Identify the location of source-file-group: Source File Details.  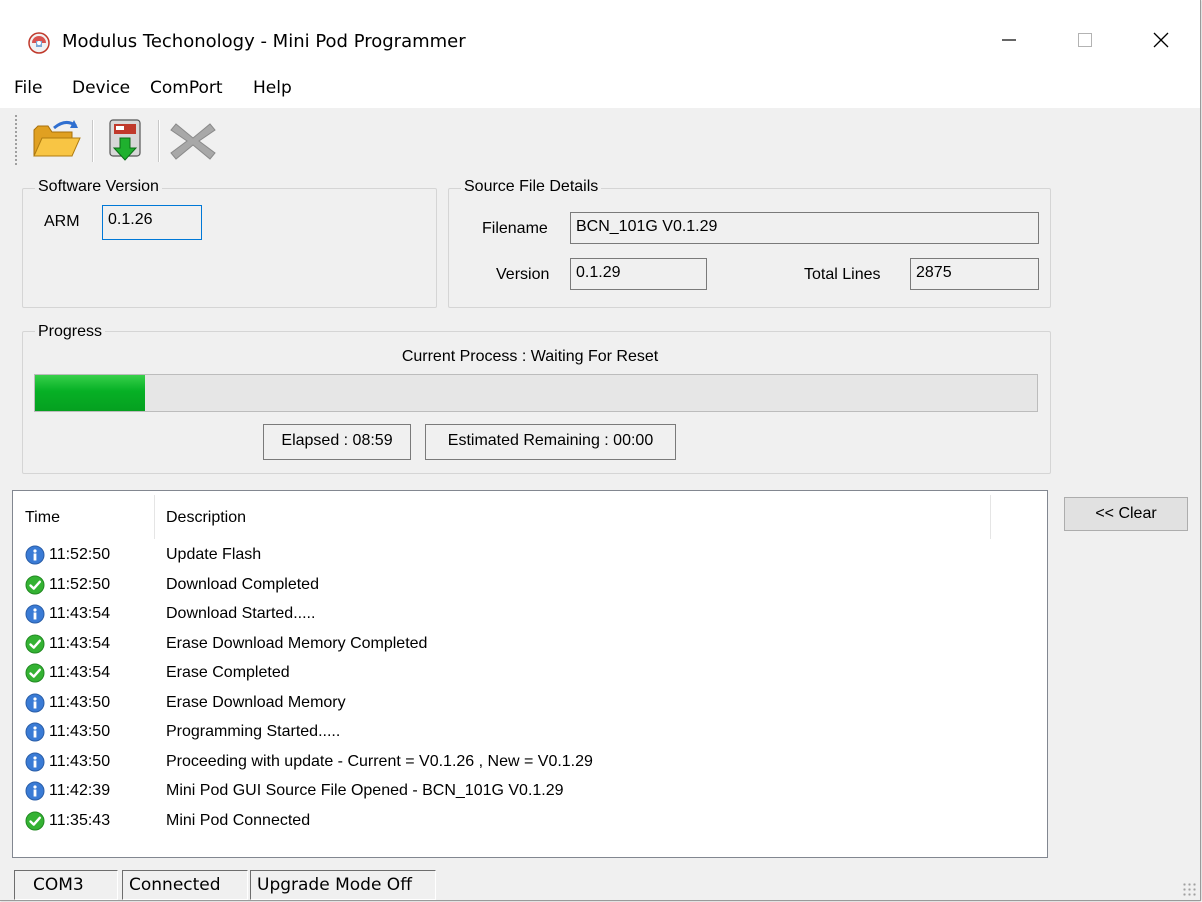
(749, 243).